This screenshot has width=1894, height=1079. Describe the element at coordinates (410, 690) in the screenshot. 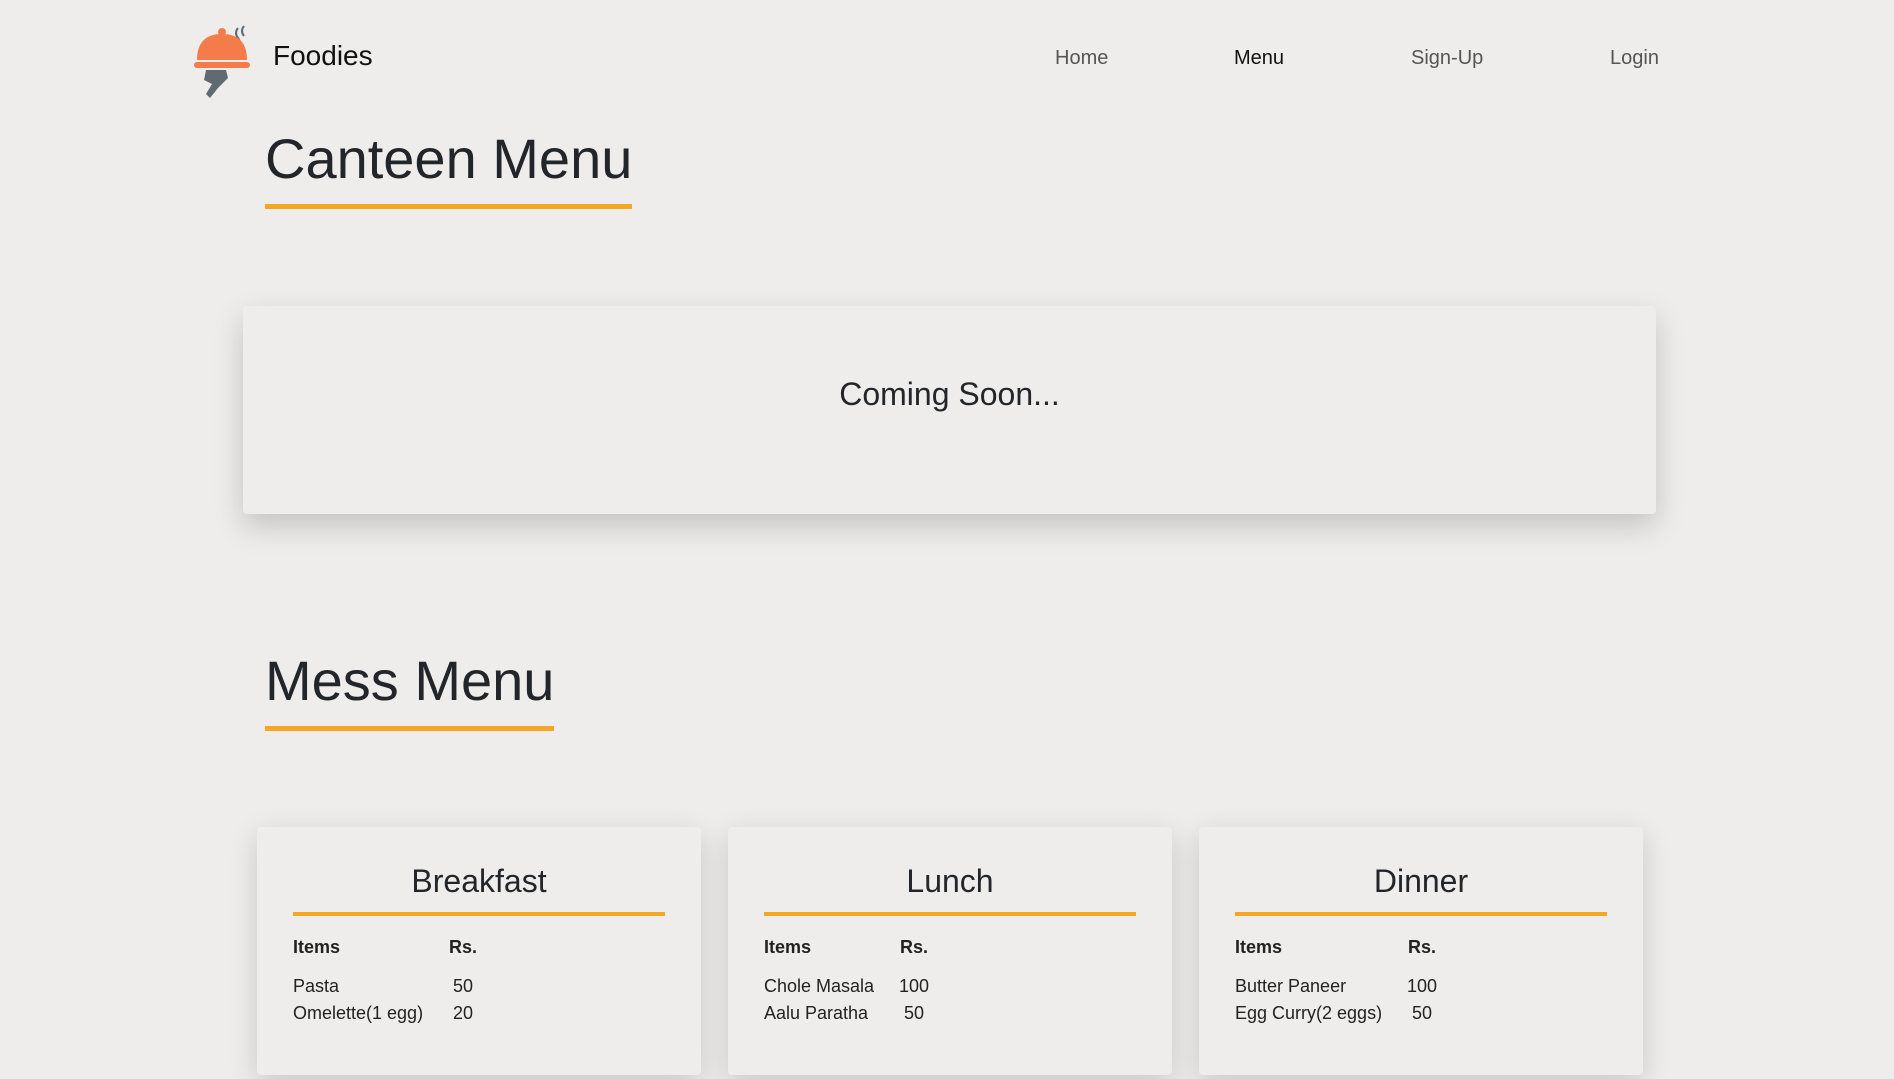

I see `mess-menu-heading: Mess Menu` at that location.